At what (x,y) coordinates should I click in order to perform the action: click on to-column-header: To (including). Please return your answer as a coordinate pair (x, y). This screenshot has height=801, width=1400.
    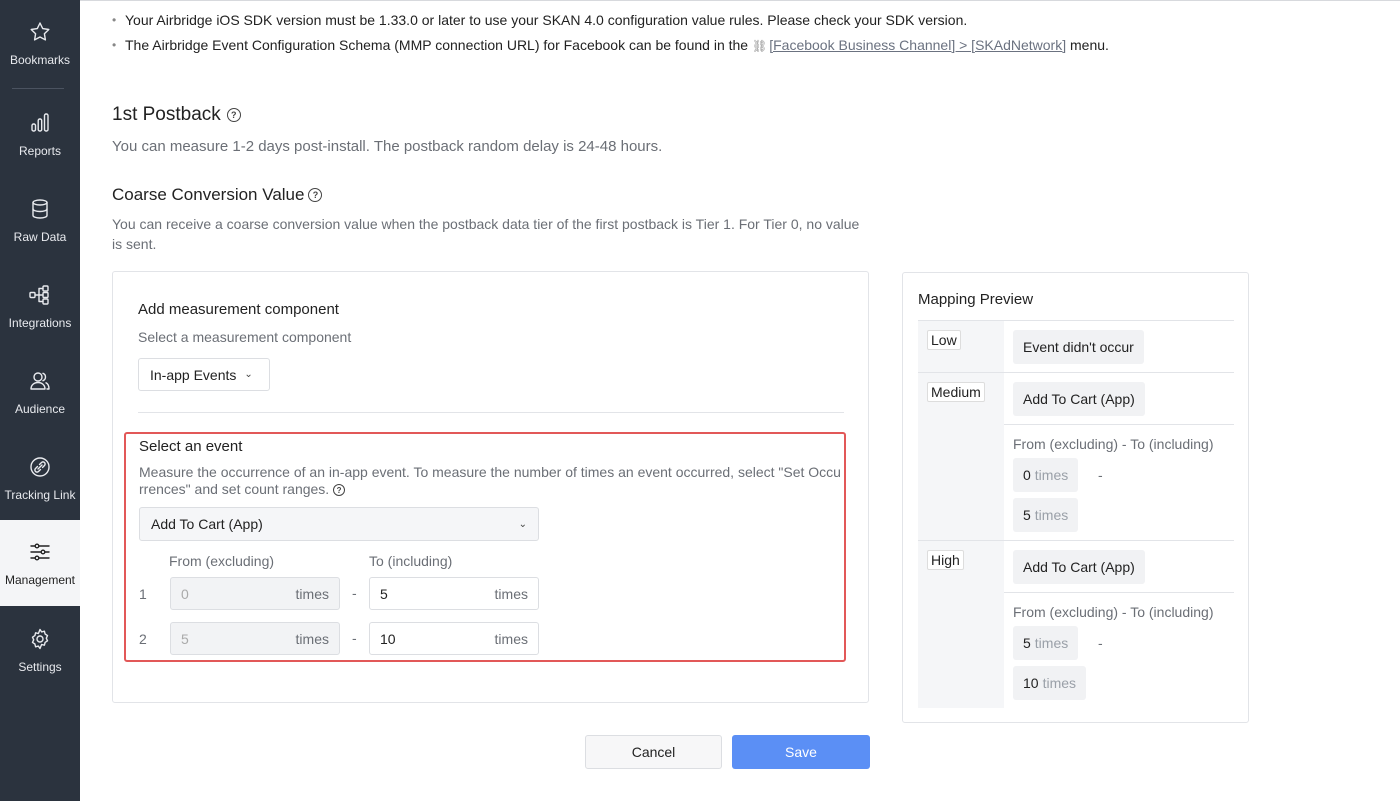
    Looking at the image, I should click on (411, 561).